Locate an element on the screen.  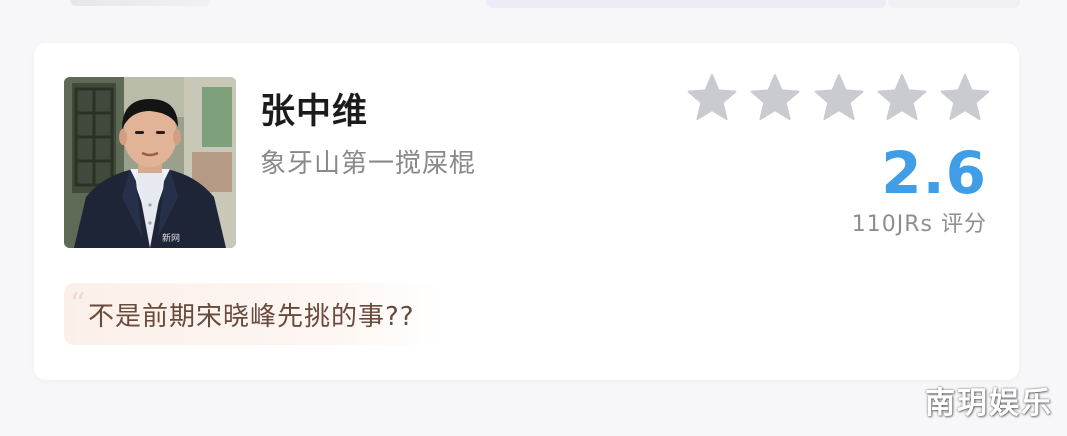
star-rating is located at coordinates (838, 99).